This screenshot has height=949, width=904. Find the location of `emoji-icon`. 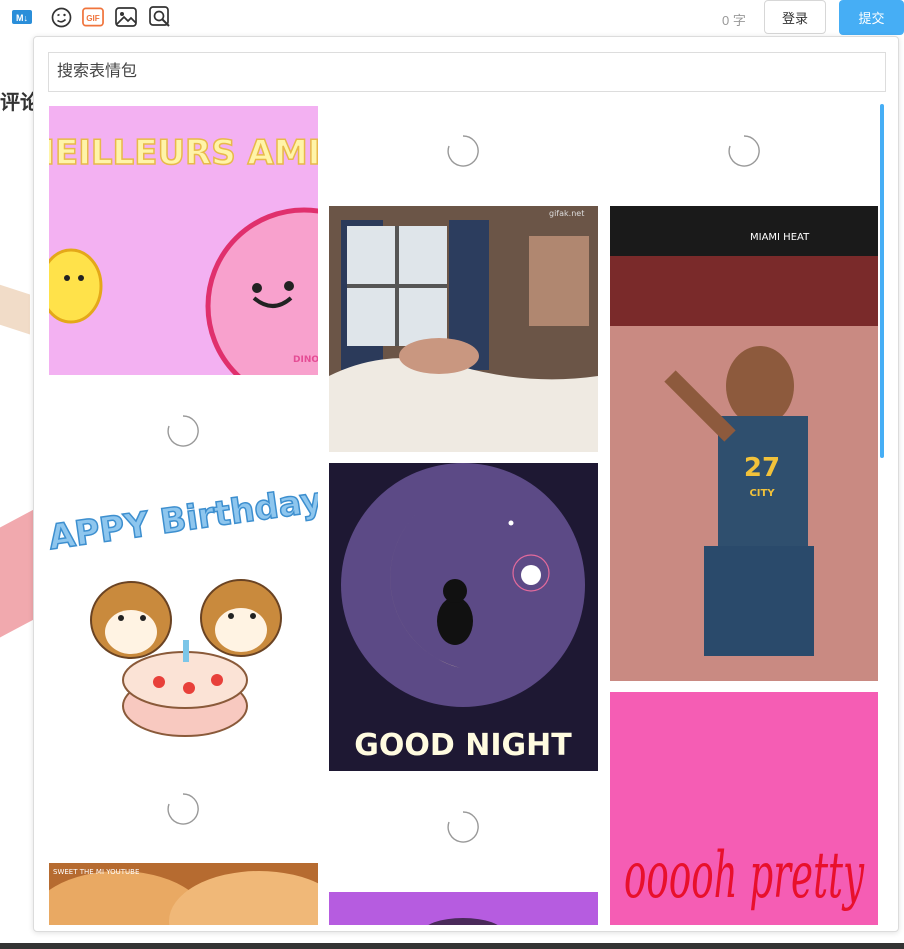

emoji-icon is located at coordinates (61, 17).